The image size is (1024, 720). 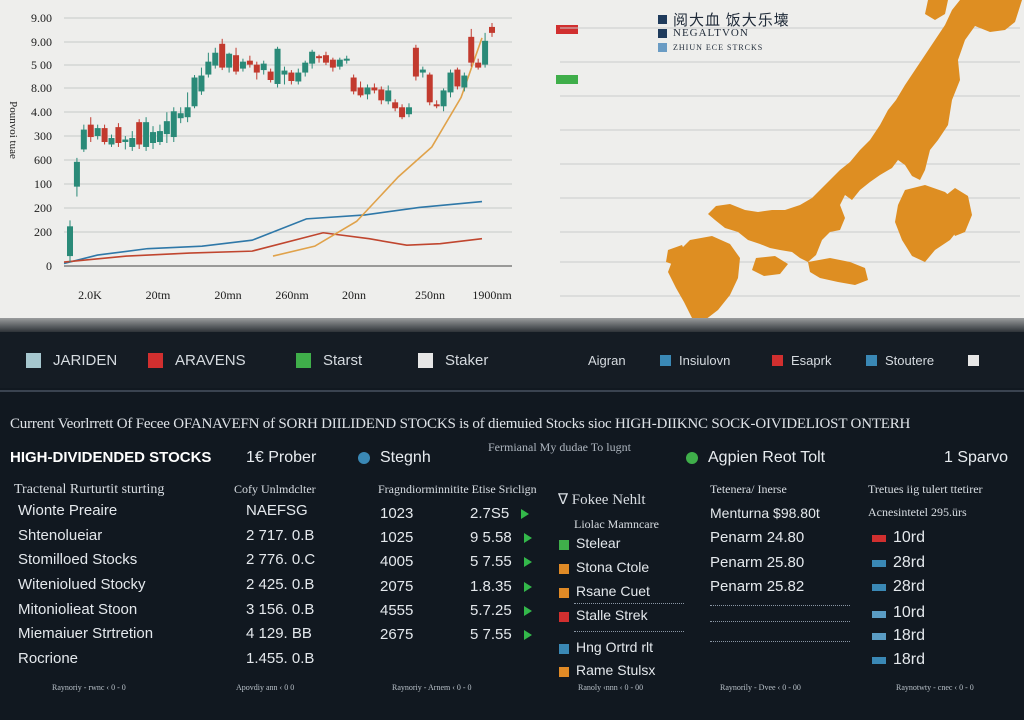 What do you see at coordinates (329, 360) in the screenshot?
I see `legend-item-starst: Starst` at bounding box center [329, 360].